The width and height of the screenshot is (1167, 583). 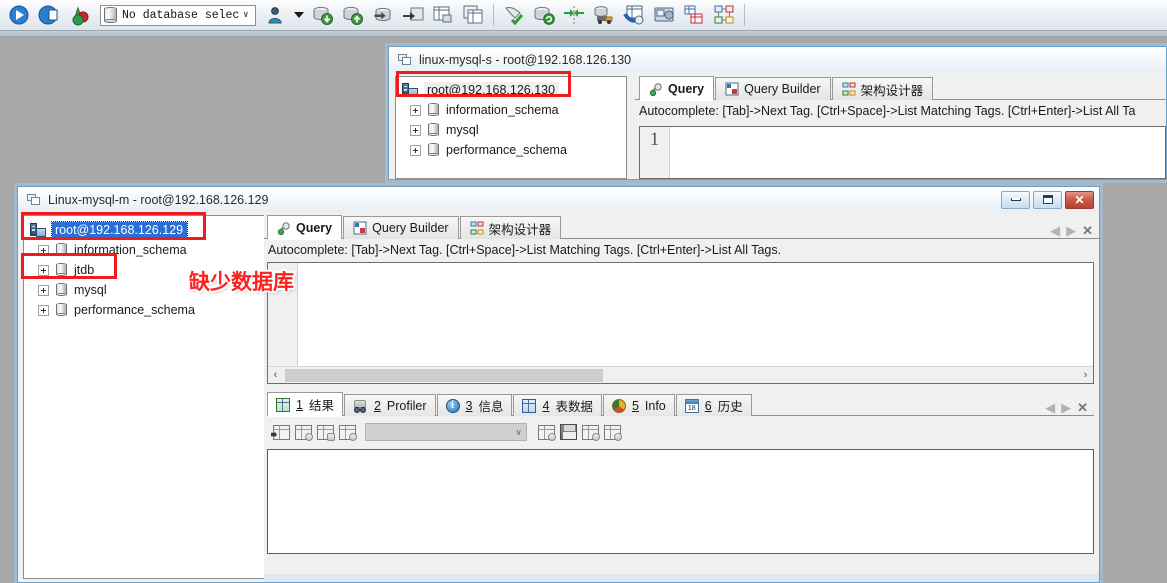 What do you see at coordinates (1087, 230) in the screenshot?
I see `tab-close-button: ✕` at bounding box center [1087, 230].